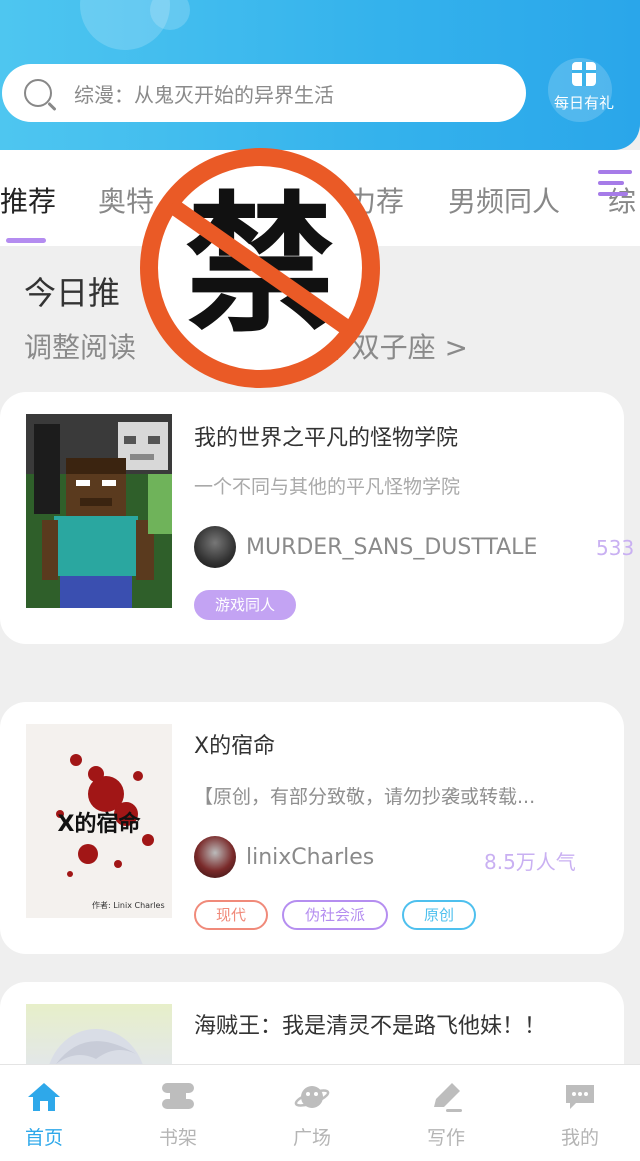 The width and height of the screenshot is (640, 1161). Describe the element at coordinates (126, 200) in the screenshot. I see `tab-ultraman: 奥特` at that location.